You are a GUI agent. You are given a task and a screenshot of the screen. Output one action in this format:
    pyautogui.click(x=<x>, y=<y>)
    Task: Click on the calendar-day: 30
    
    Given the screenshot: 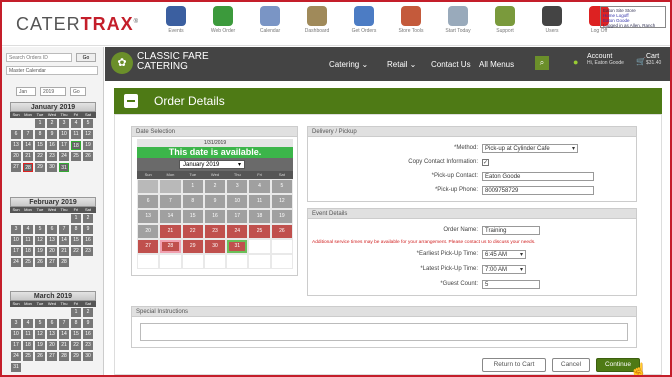 What is the action you would take?
    pyautogui.click(x=88, y=356)
    